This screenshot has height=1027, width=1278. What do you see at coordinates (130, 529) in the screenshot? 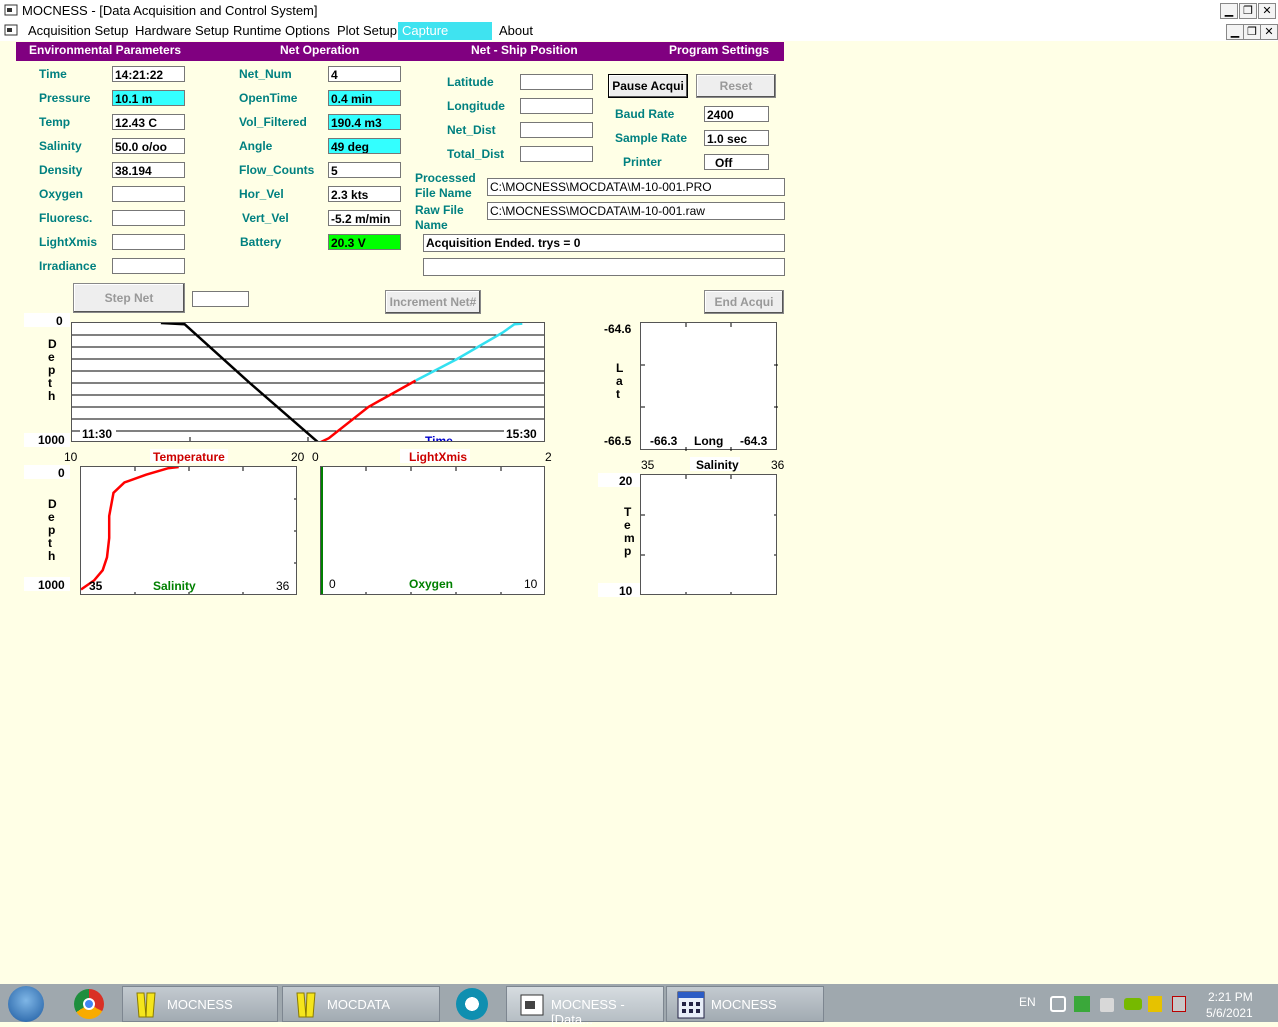
I see `salinity-profile-series` at bounding box center [130, 529].